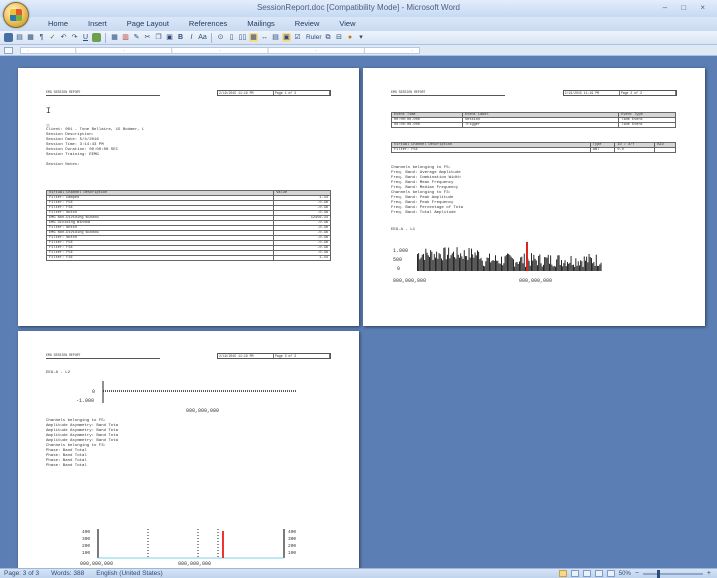  Describe the element at coordinates (637, 573) in the screenshot. I see `zoom-out-icon: −` at that location.